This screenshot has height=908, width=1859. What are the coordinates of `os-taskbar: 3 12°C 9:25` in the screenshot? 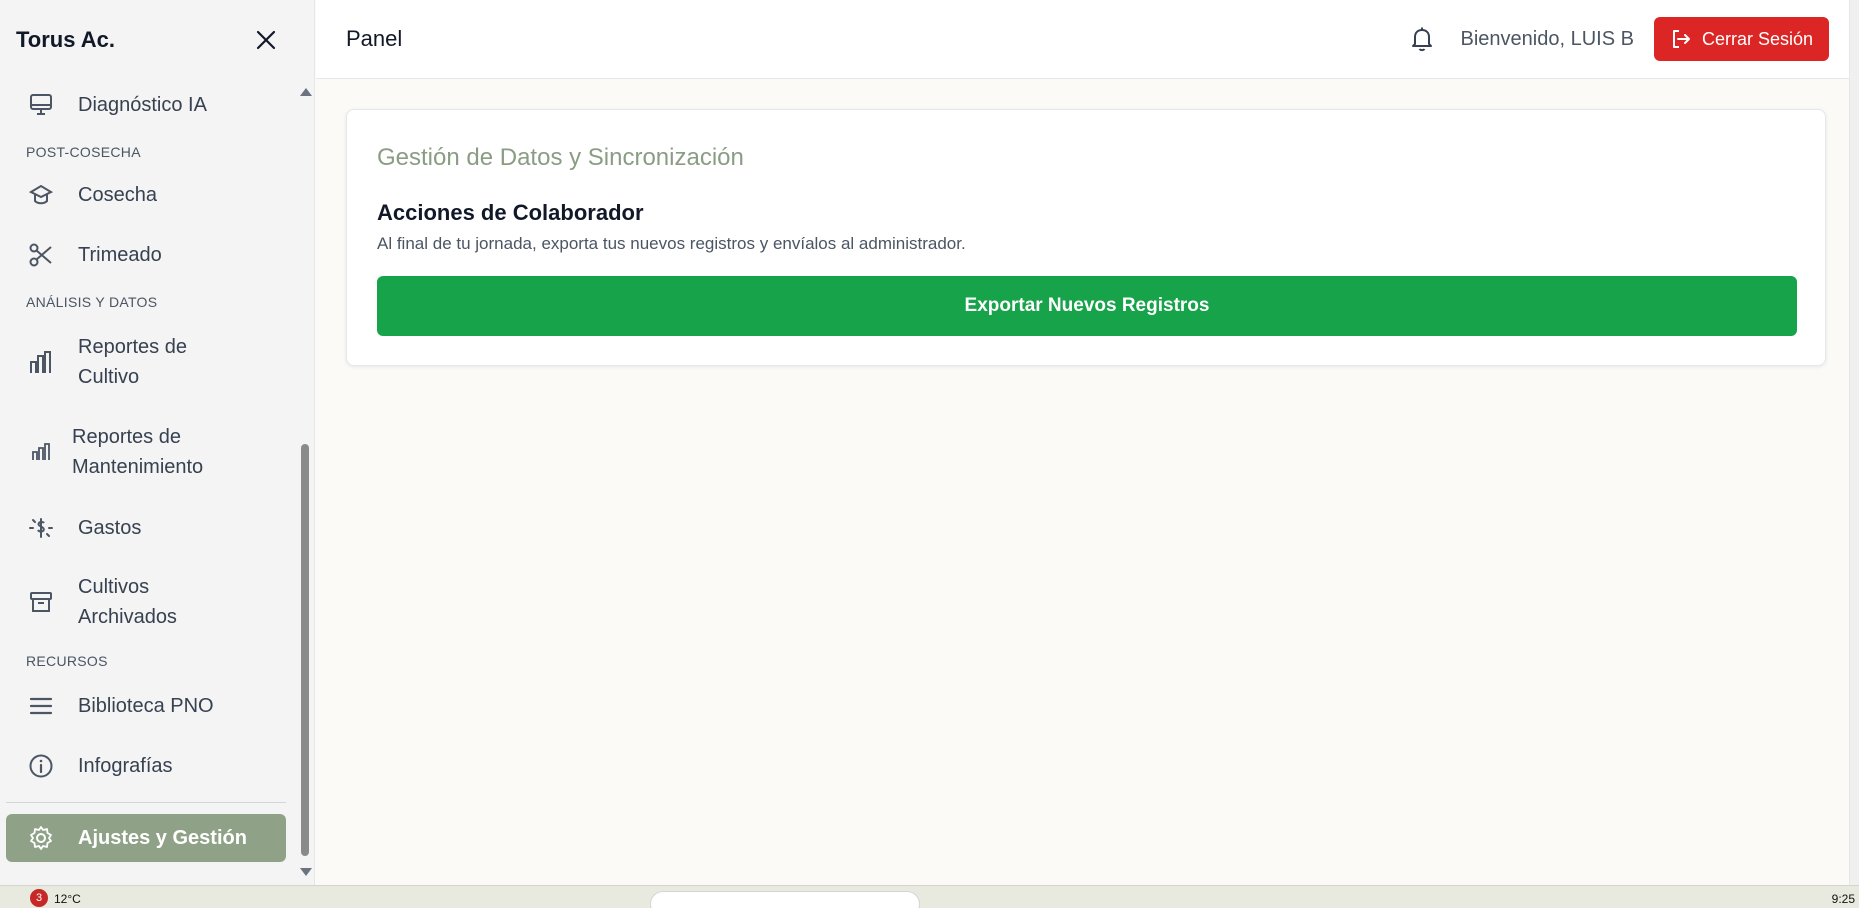 It's located at (929, 896).